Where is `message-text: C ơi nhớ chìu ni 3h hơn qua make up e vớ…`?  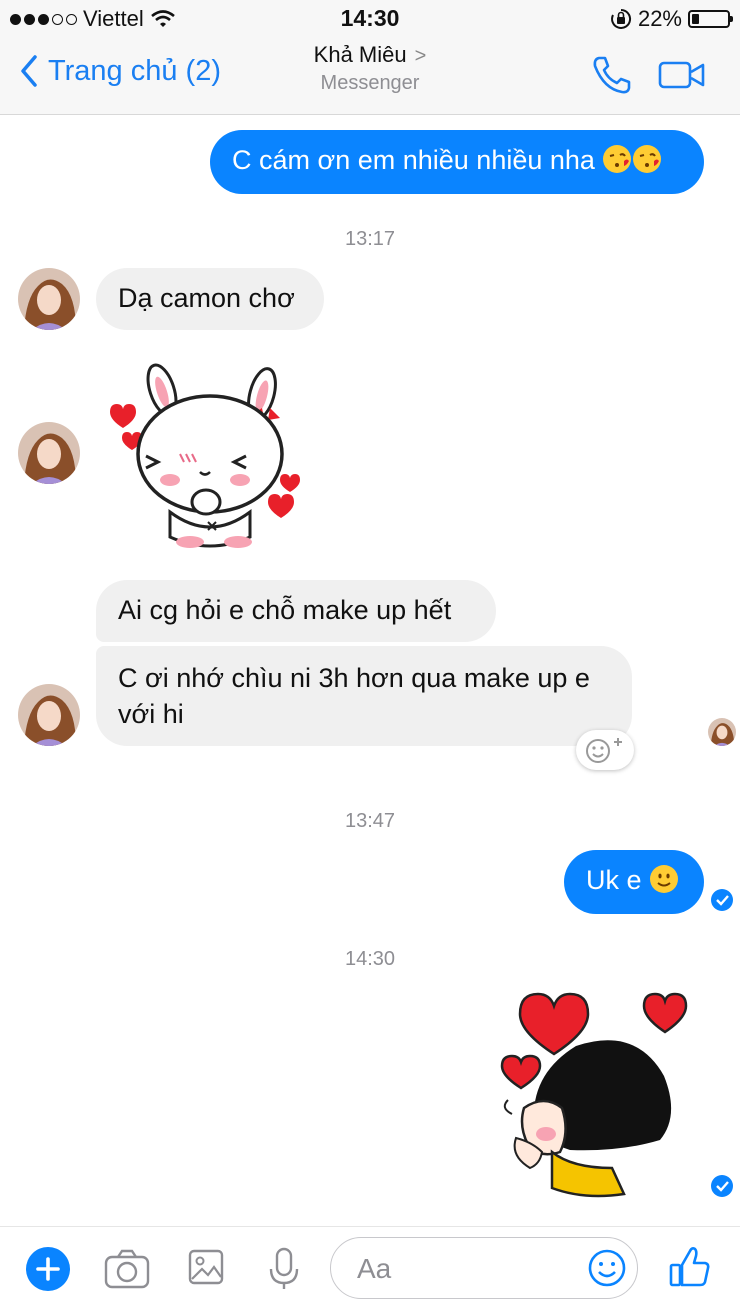
message-text: C ơi nhớ chìu ni 3h hơn qua make up e vớ… is located at coordinates (354, 696).